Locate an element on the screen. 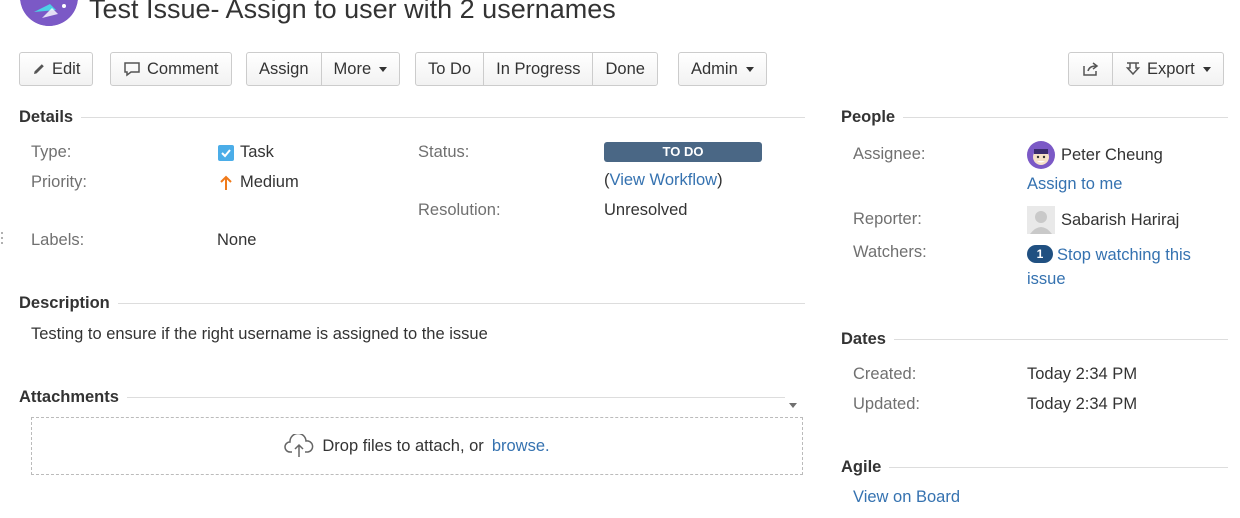 The image size is (1240, 518). in-progress-label: In Progress is located at coordinates (538, 68).